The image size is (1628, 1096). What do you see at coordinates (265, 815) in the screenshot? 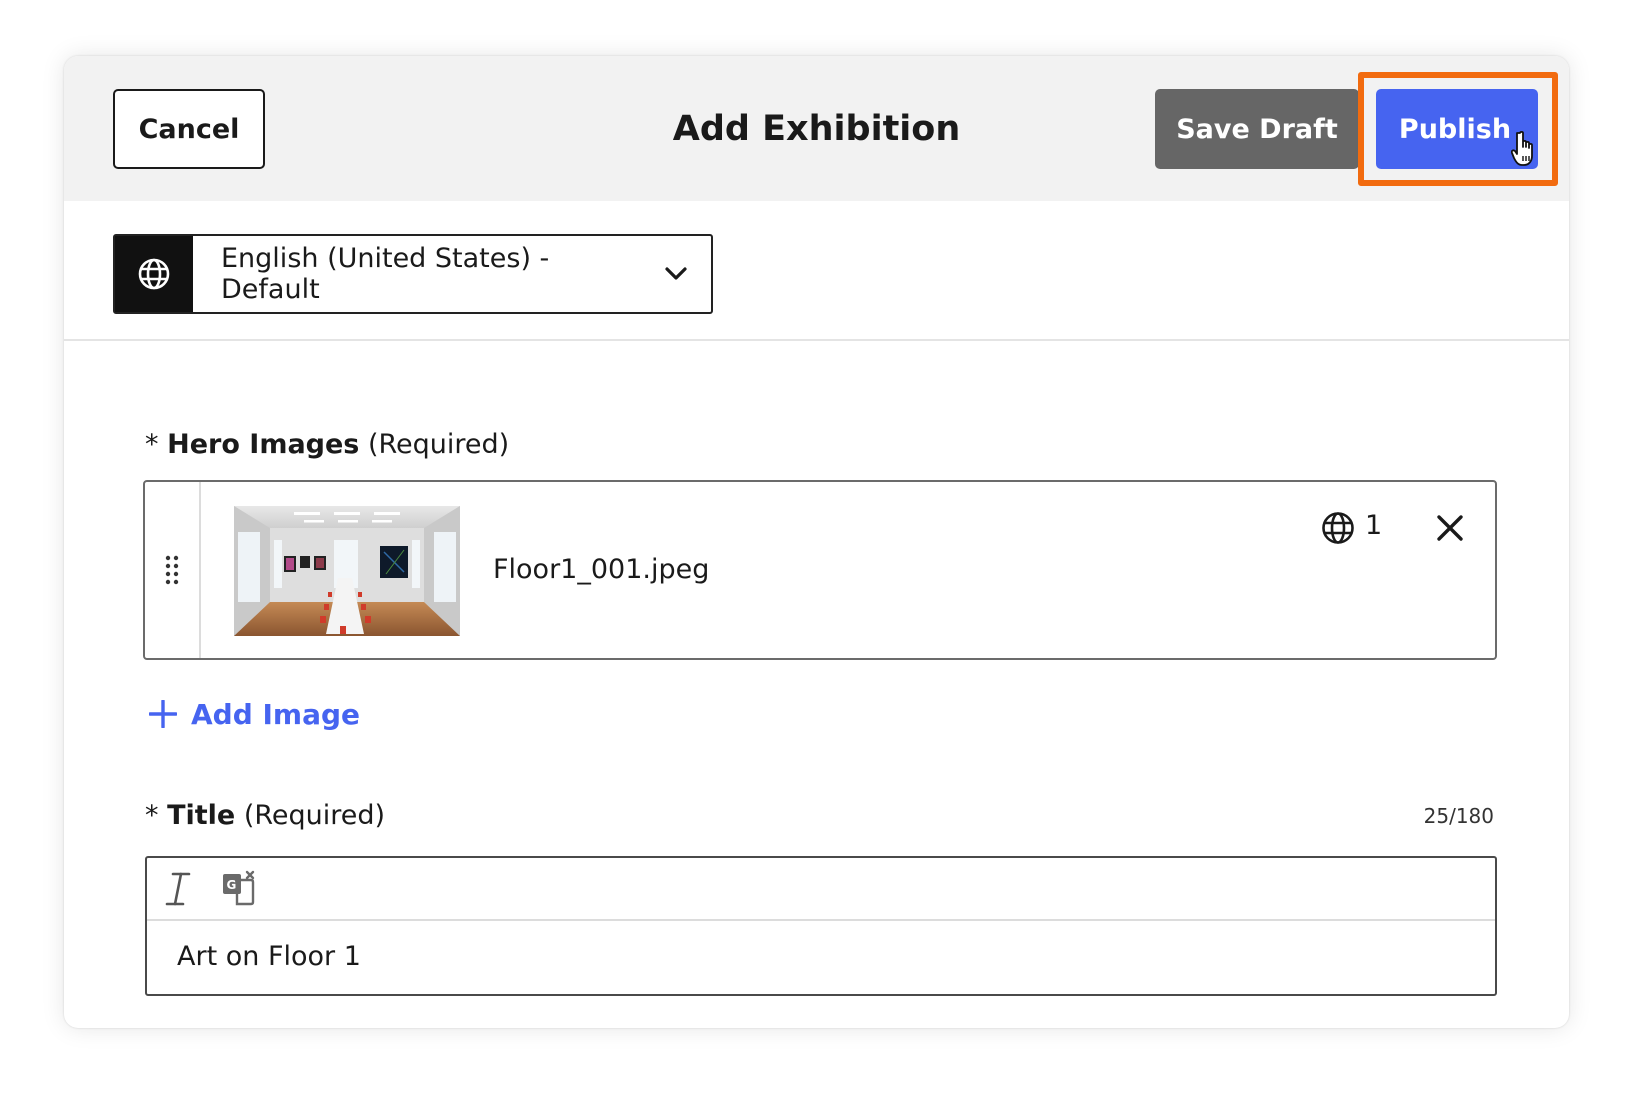
I see `title-label: * Title (Required)` at bounding box center [265, 815].